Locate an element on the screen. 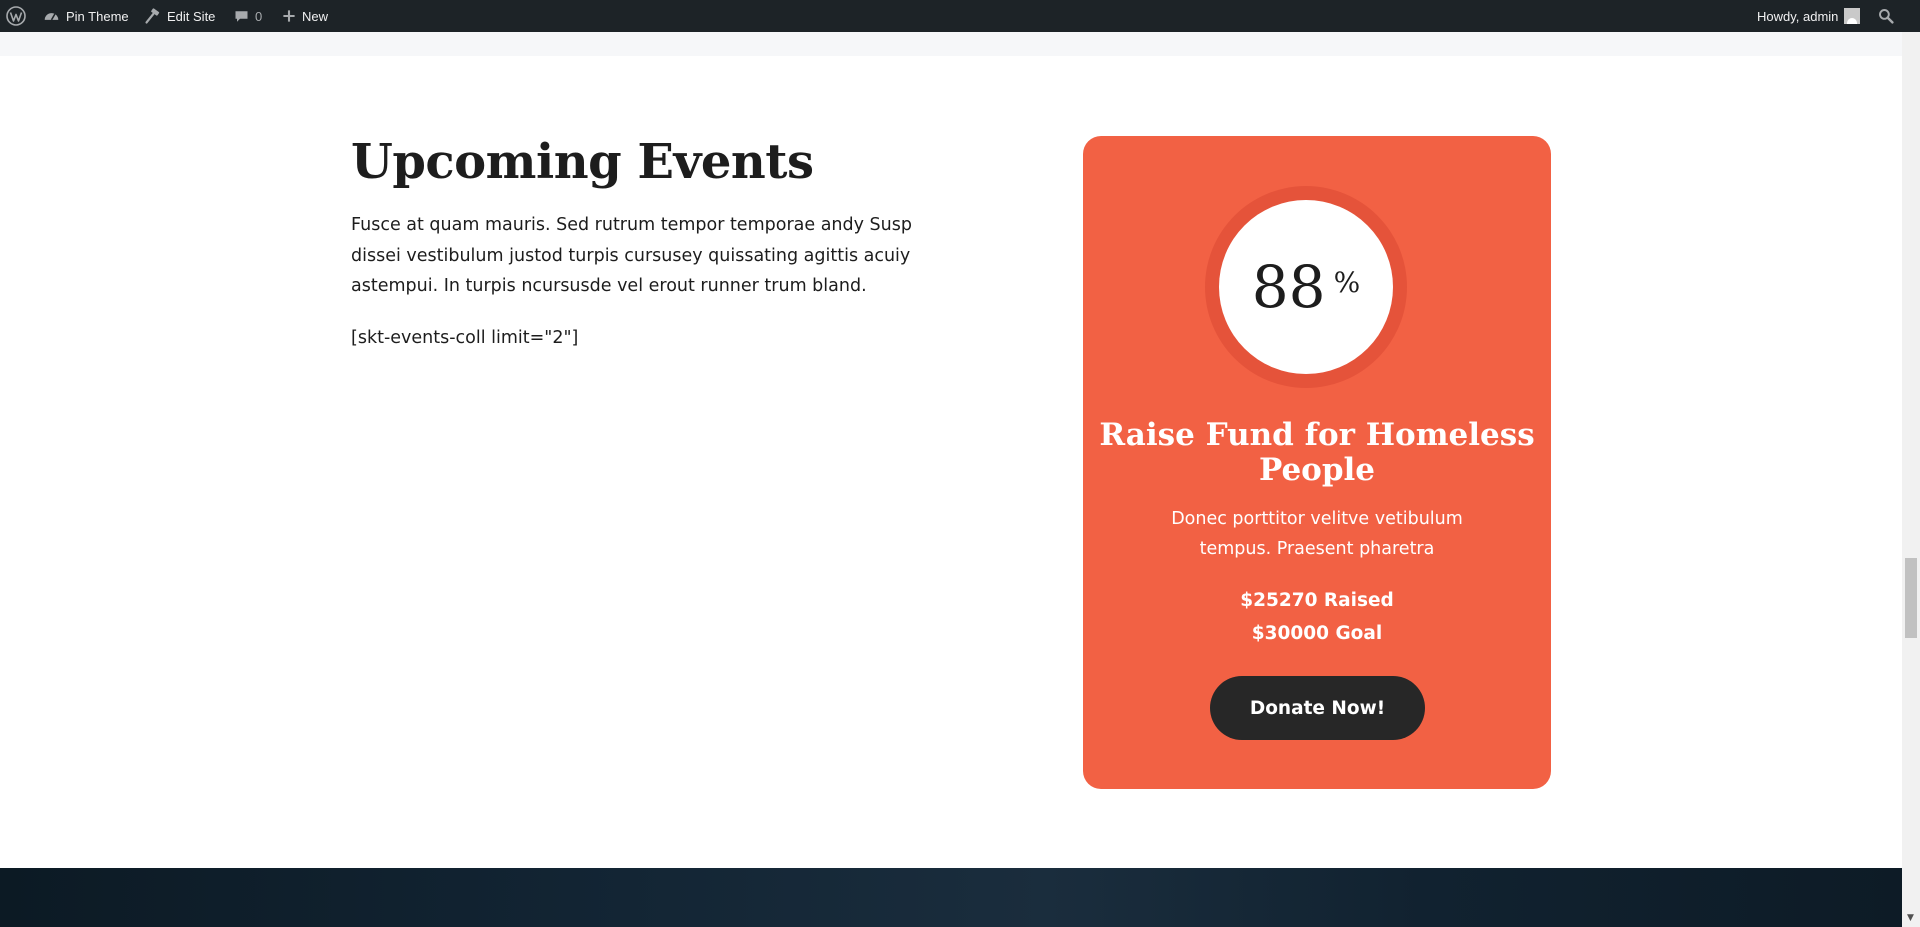 Image resolution: width=1920 pixels, height=927 pixels. new-content-link: New is located at coordinates (305, 16).